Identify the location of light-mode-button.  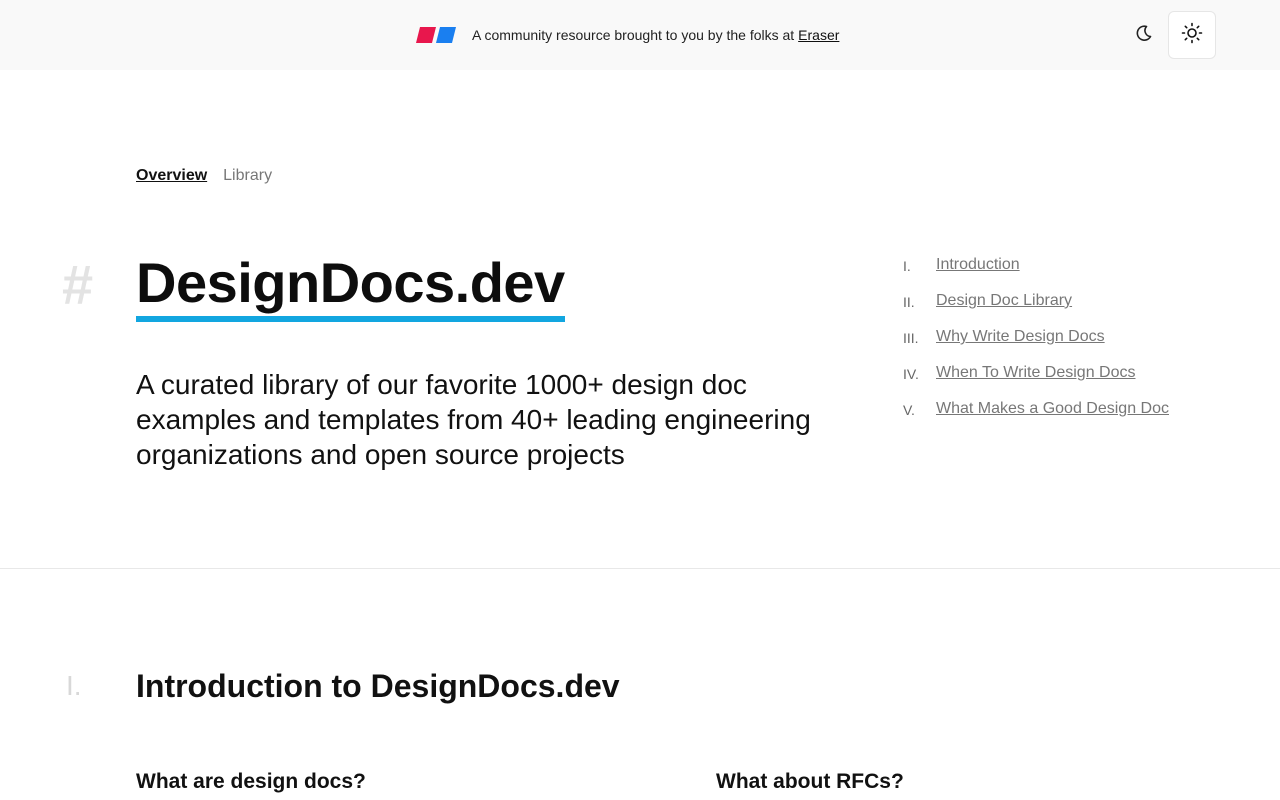
(1192, 35).